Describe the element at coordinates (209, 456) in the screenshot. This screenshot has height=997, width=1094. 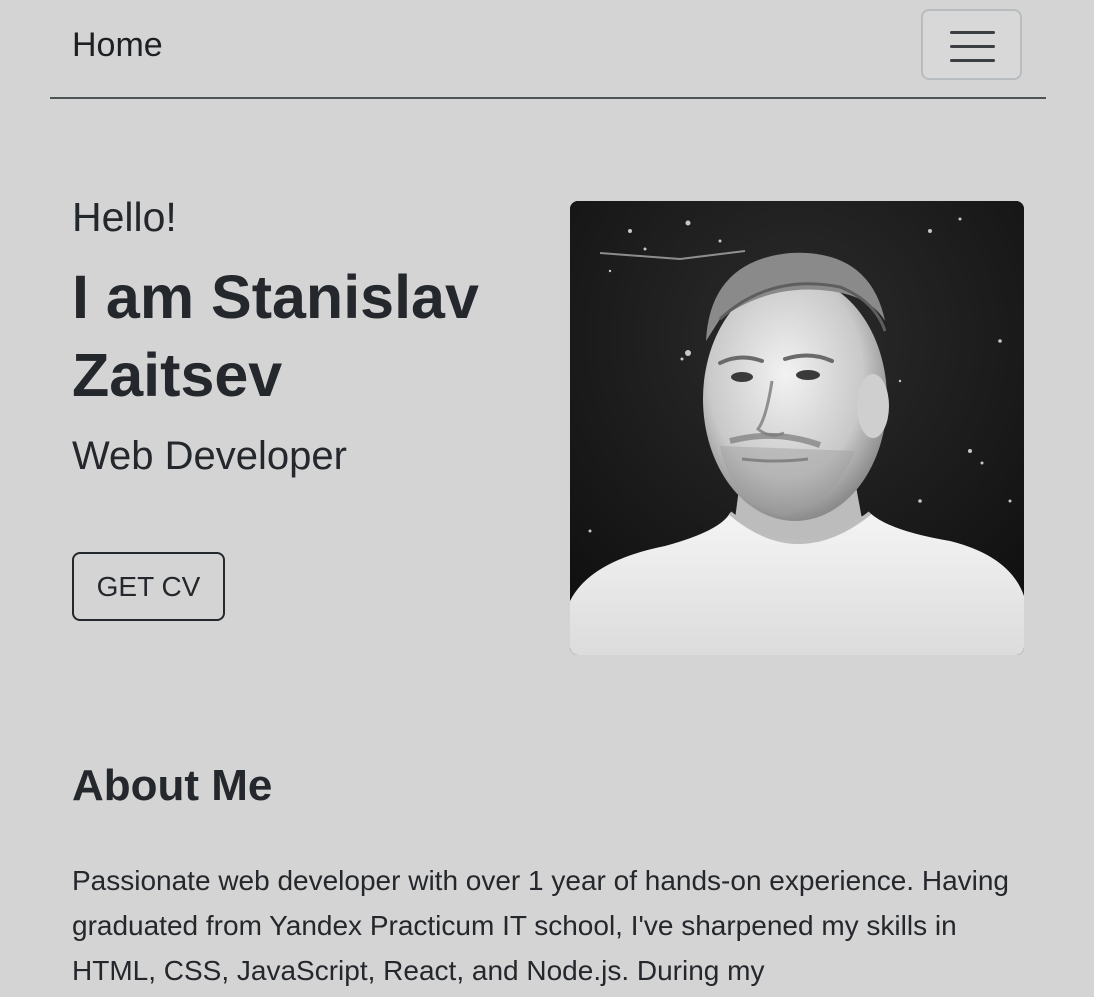
I see `role-heading: Web Developer` at that location.